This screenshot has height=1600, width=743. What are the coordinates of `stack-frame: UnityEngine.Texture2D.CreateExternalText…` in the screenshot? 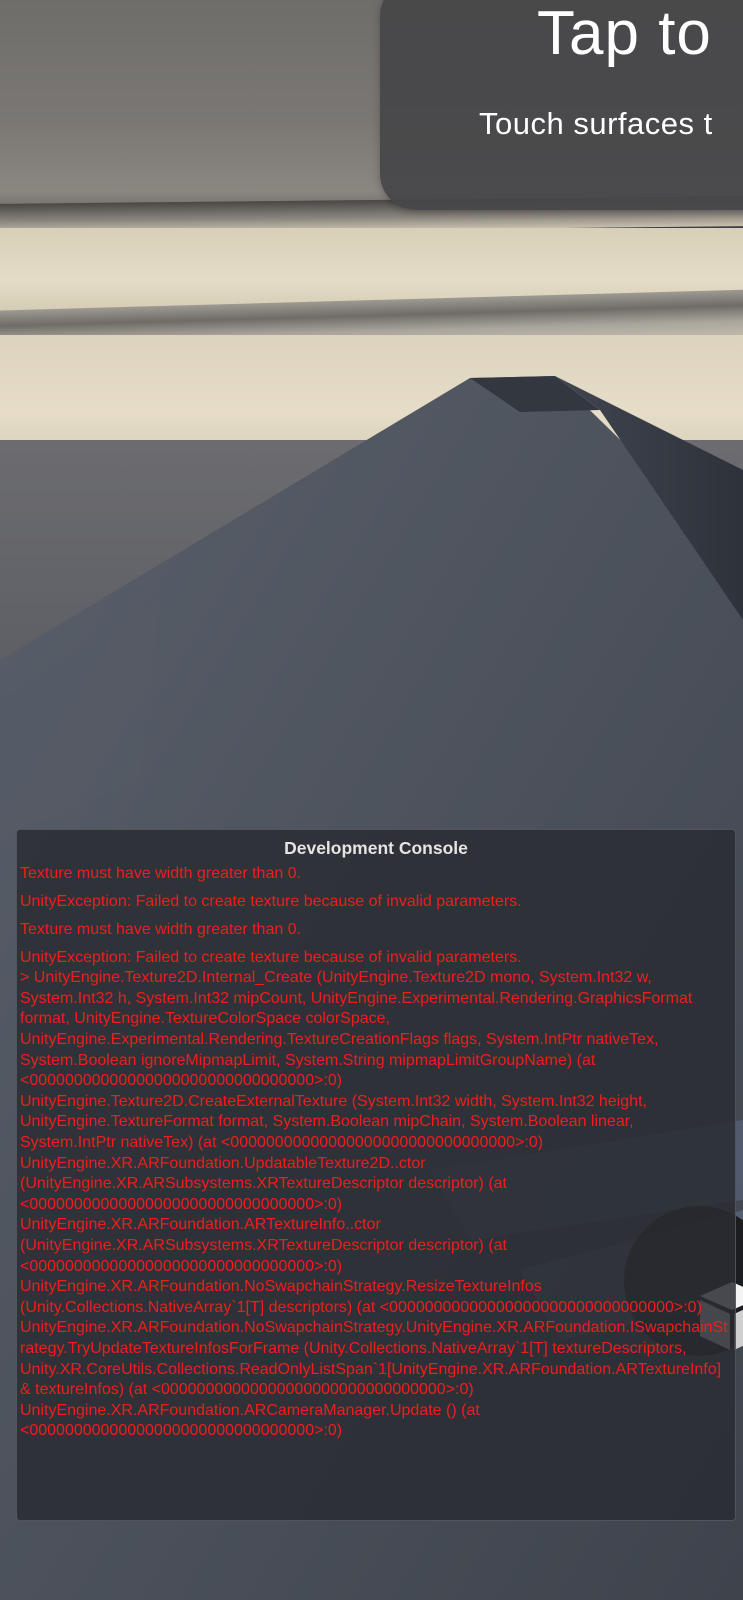 It's located at (336, 1122).